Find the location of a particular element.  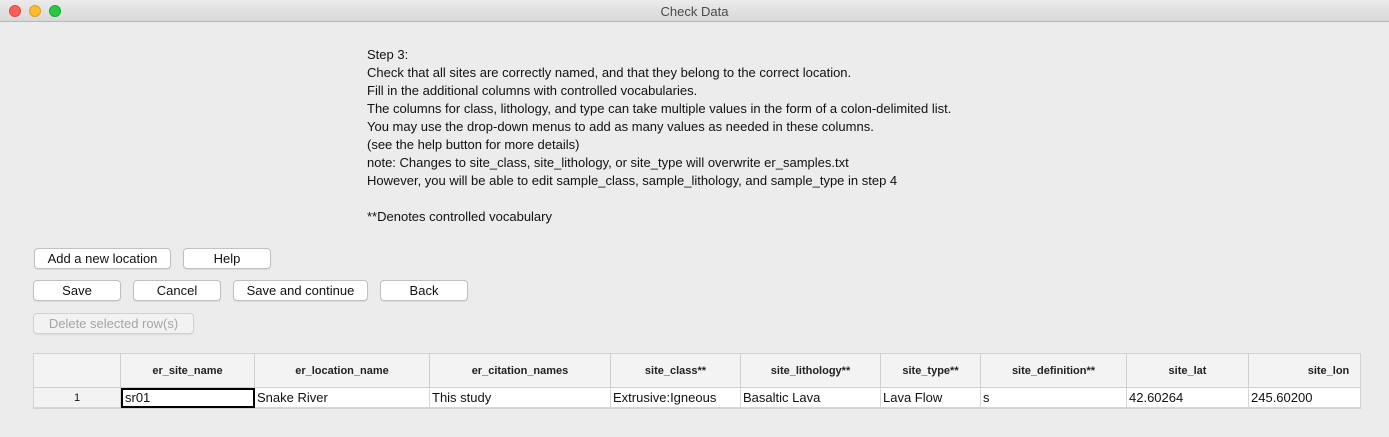

column-header: er_location_name is located at coordinates (342, 371).